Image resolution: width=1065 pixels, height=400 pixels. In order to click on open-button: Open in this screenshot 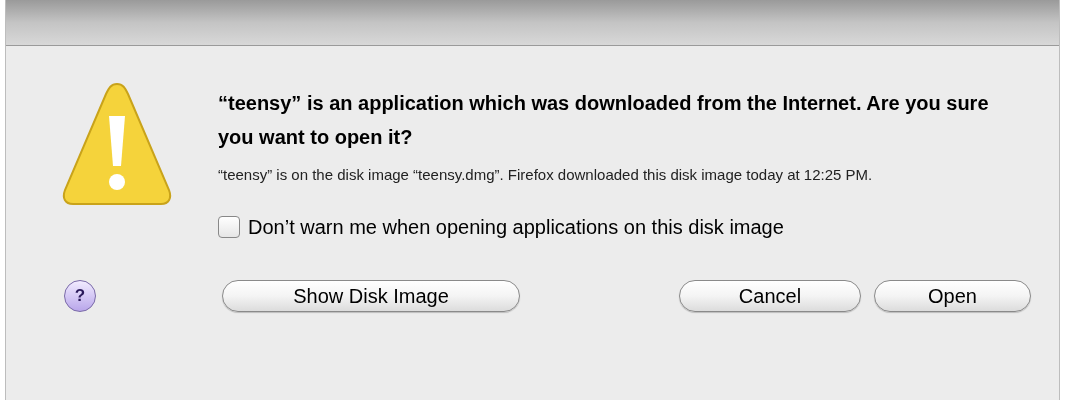, I will do `click(952, 296)`.